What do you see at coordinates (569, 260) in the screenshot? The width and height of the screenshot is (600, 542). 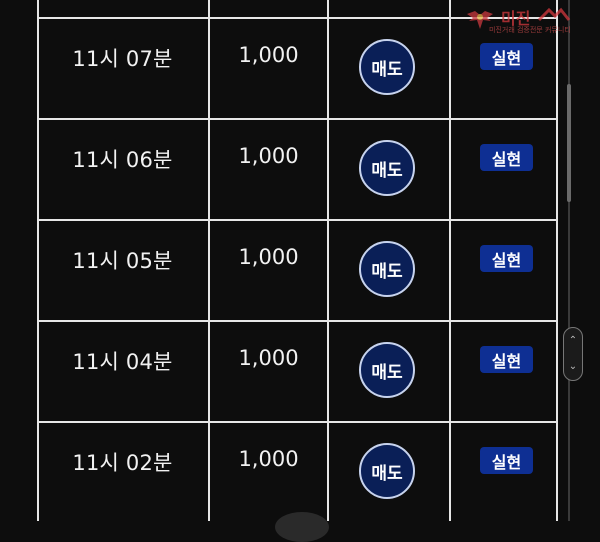 I see `scrollbar-track` at bounding box center [569, 260].